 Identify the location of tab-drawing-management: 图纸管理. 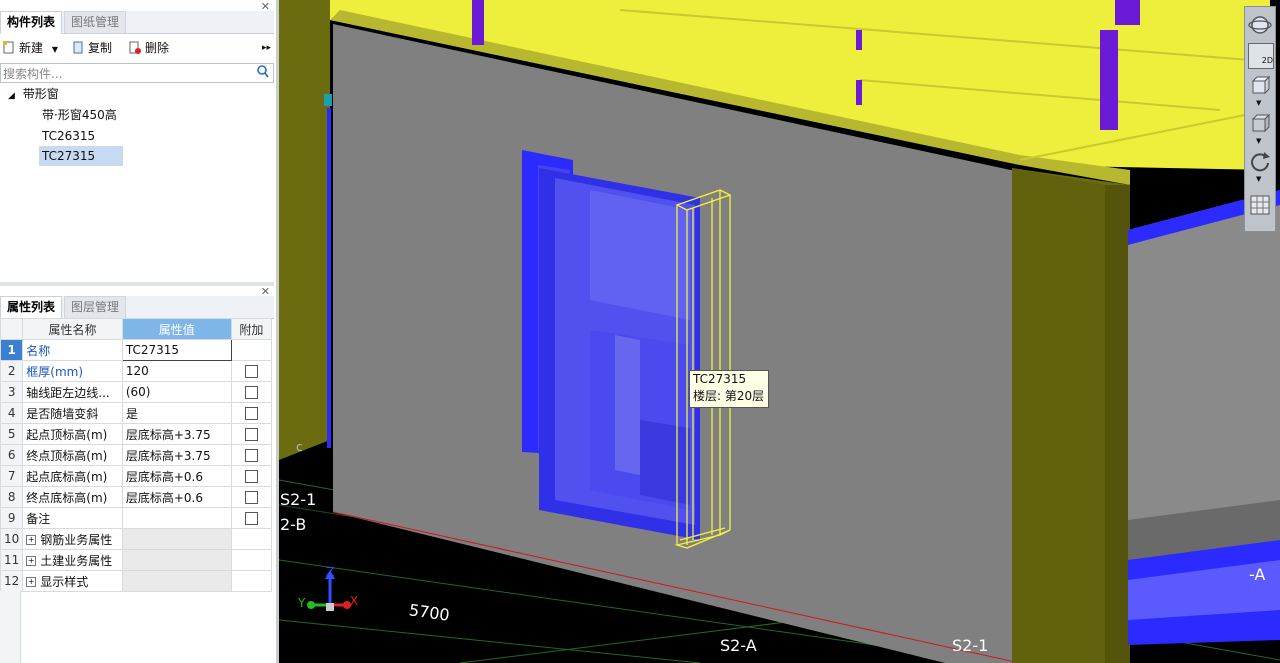
(95, 22).